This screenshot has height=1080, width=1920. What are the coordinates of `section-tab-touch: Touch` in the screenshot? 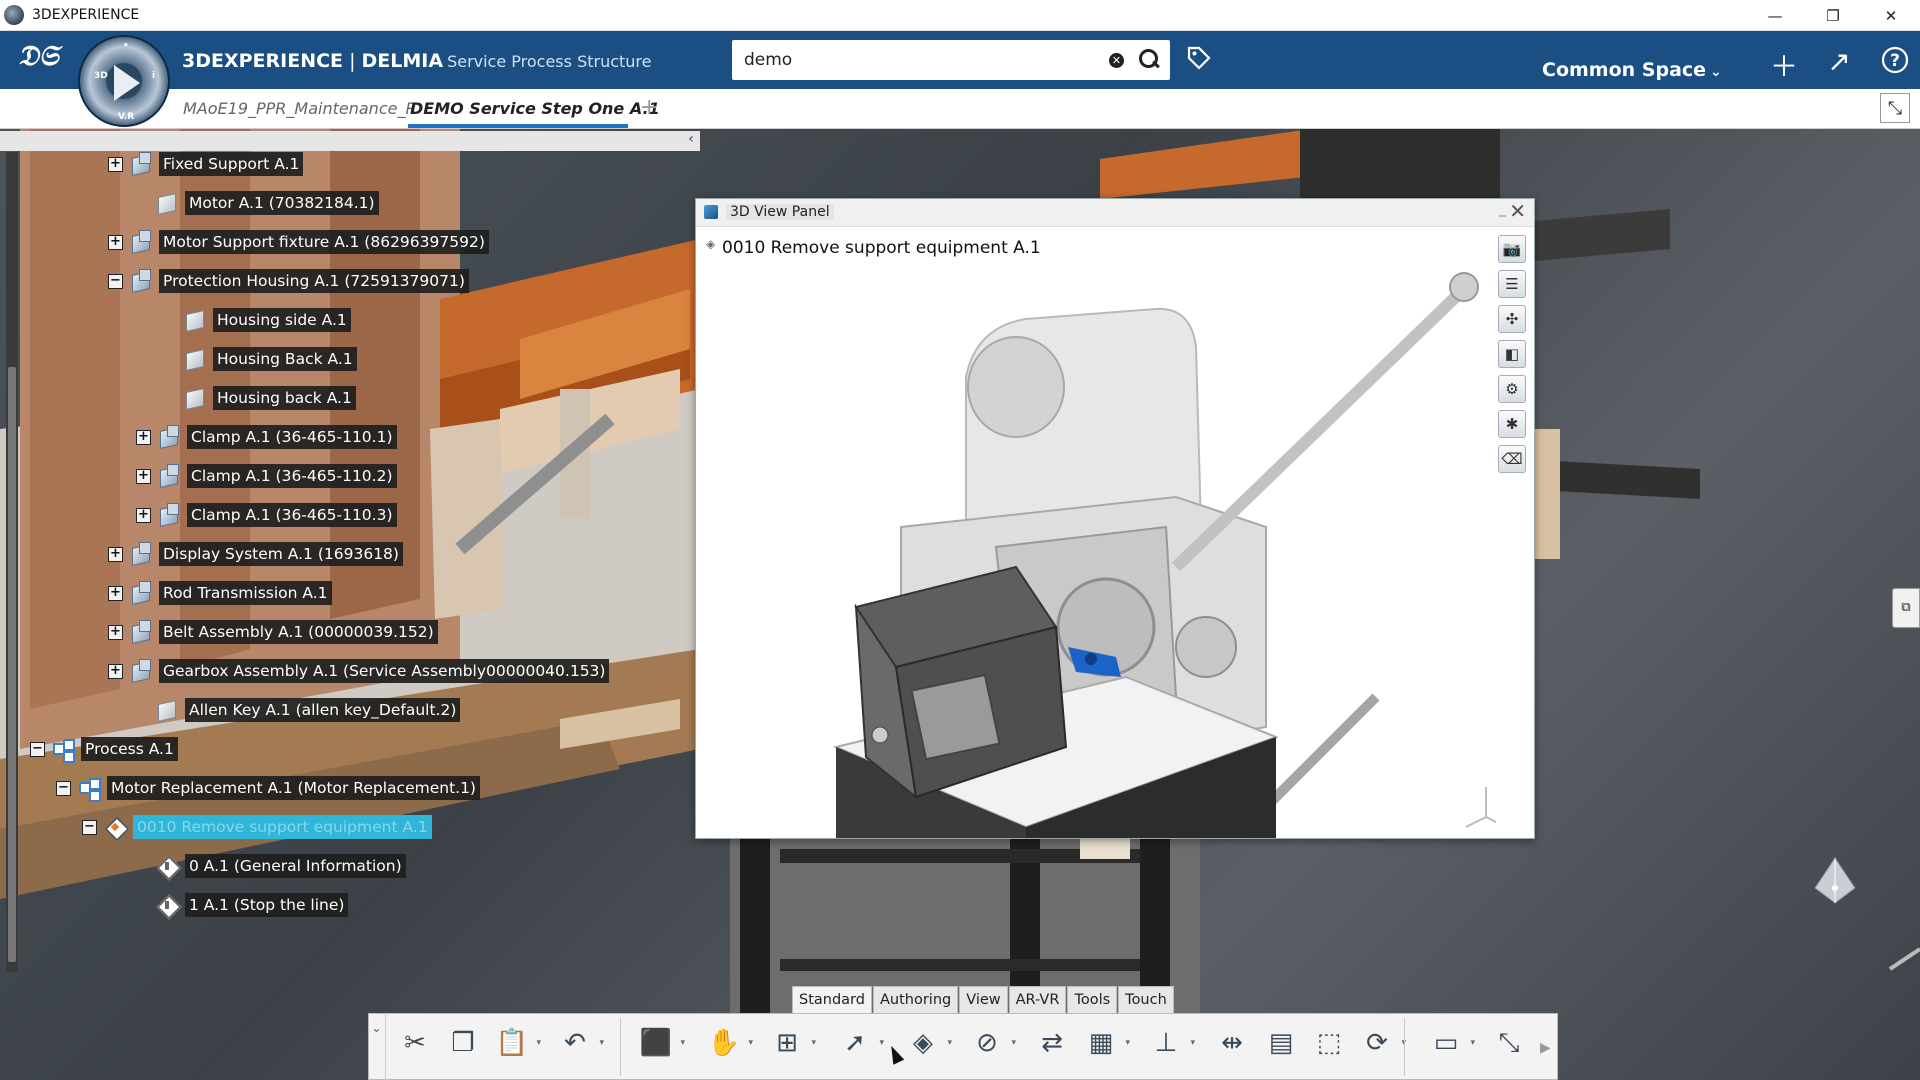 It's located at (1146, 999).